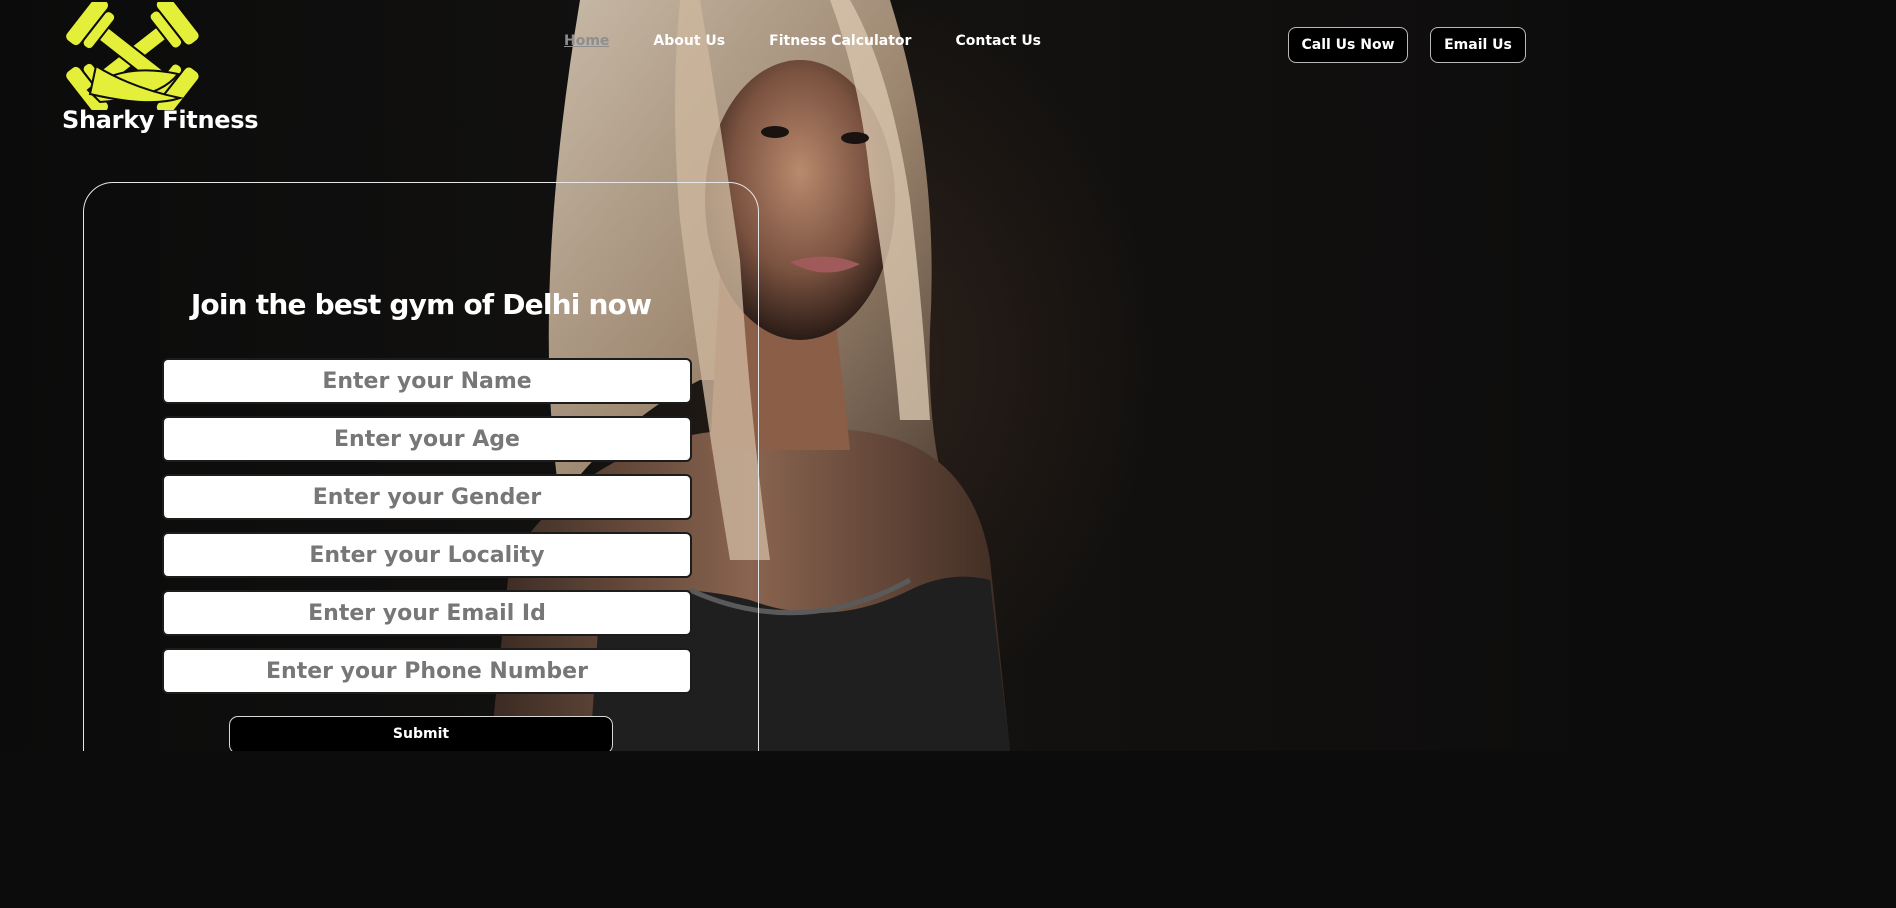  Describe the element at coordinates (160, 120) in the screenshot. I see `brand-name: Sharky Fitness` at that location.